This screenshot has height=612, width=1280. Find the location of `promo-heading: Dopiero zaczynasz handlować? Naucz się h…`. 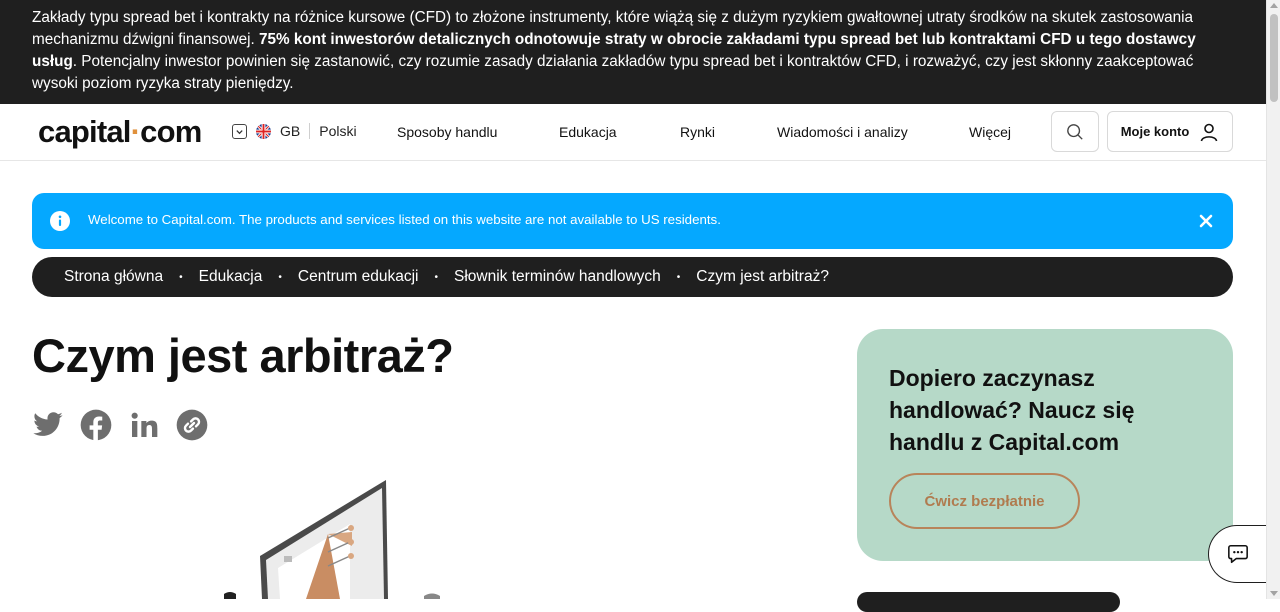

promo-heading: Dopiero zaczynasz handlować? Naucz się h… is located at coordinates (1012, 410).